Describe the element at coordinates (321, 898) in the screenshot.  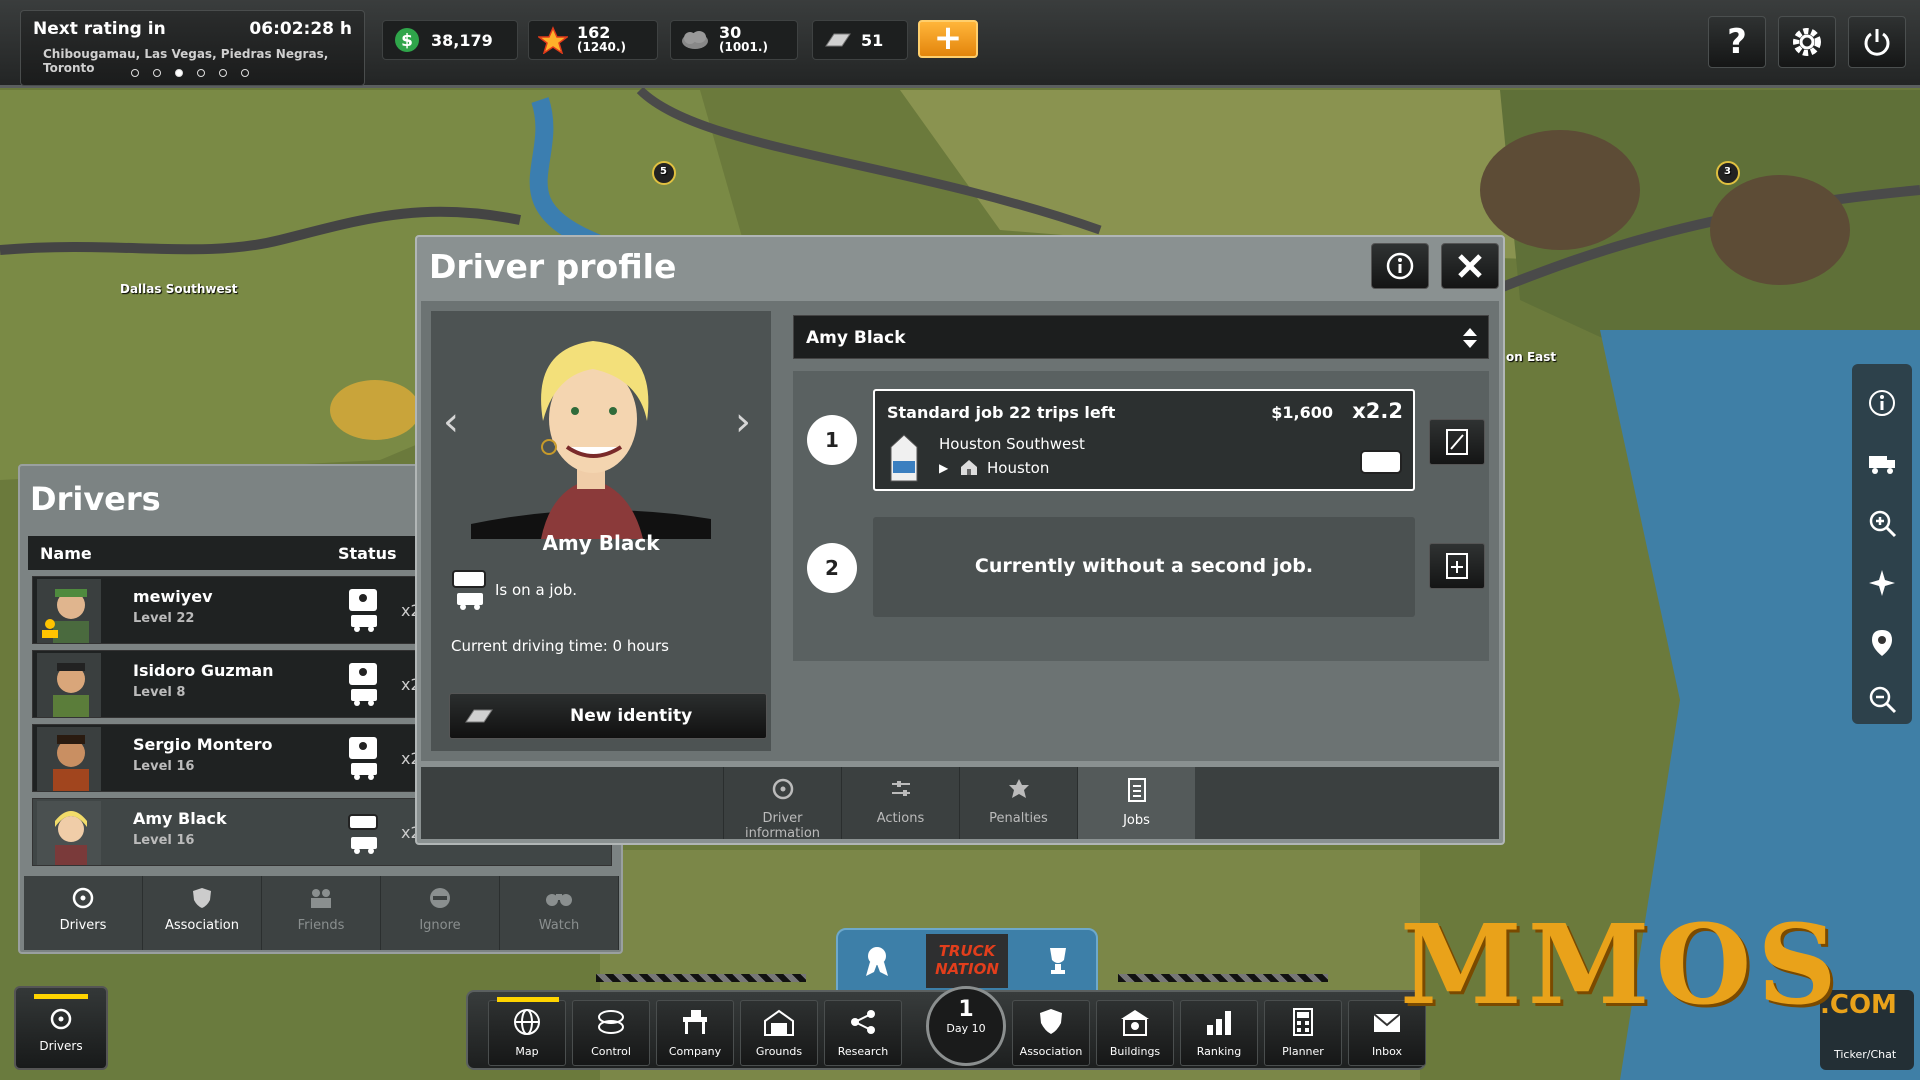
I see `friends-icon` at that location.